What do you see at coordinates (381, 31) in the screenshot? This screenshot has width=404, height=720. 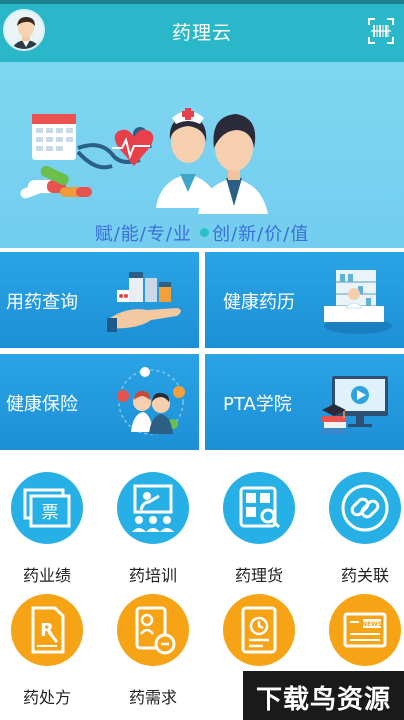 I see `barcode-scan-icon` at bounding box center [381, 31].